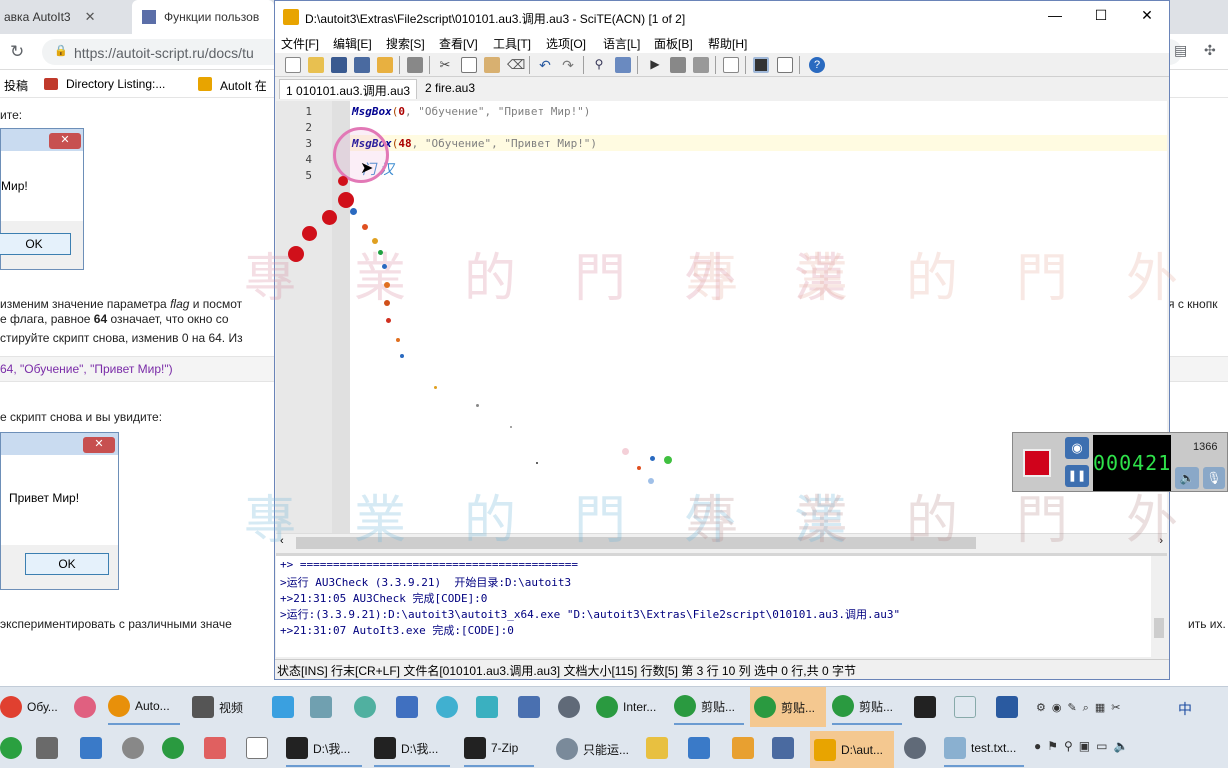 The image size is (1228, 768). I want to click on paste-icon, so click(492, 65).